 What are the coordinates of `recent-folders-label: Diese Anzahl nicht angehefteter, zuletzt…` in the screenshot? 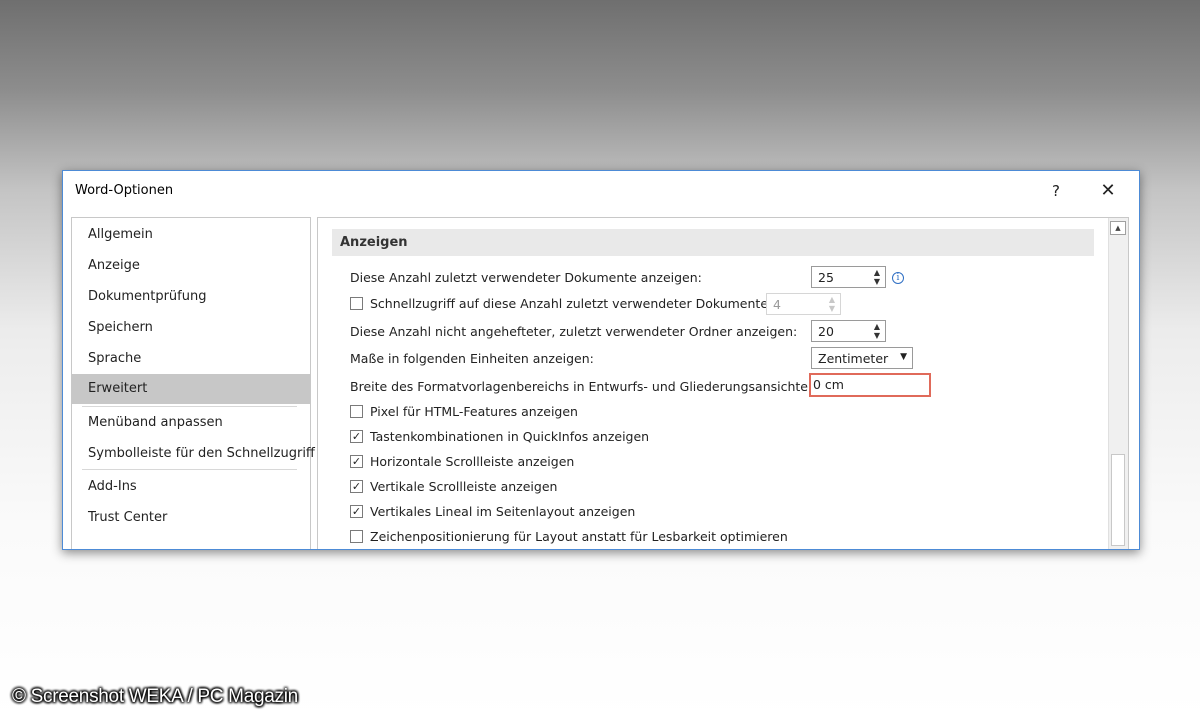 It's located at (574, 331).